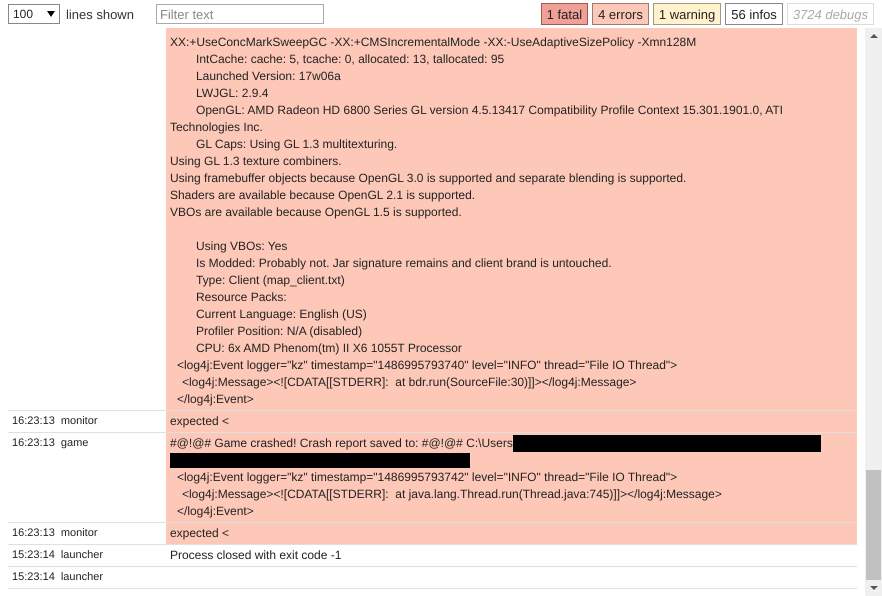 The height and width of the screenshot is (596, 882). Describe the element at coordinates (434, 42) in the screenshot. I see `log-line: XX:+UseConcMarkSweepGC -XX:+CMSIncrementalMode -XX:-UseAdaptiveSizePolicy -Xmn128M` at that location.